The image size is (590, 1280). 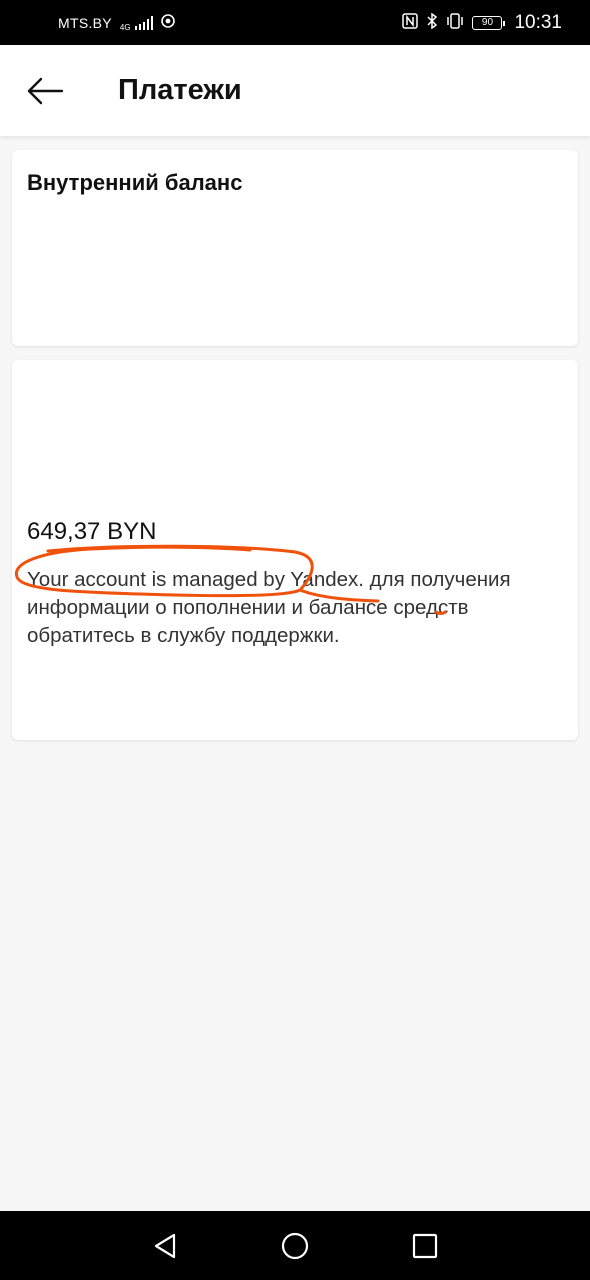 I want to click on battery-icon: 90, so click(x=489, y=22).